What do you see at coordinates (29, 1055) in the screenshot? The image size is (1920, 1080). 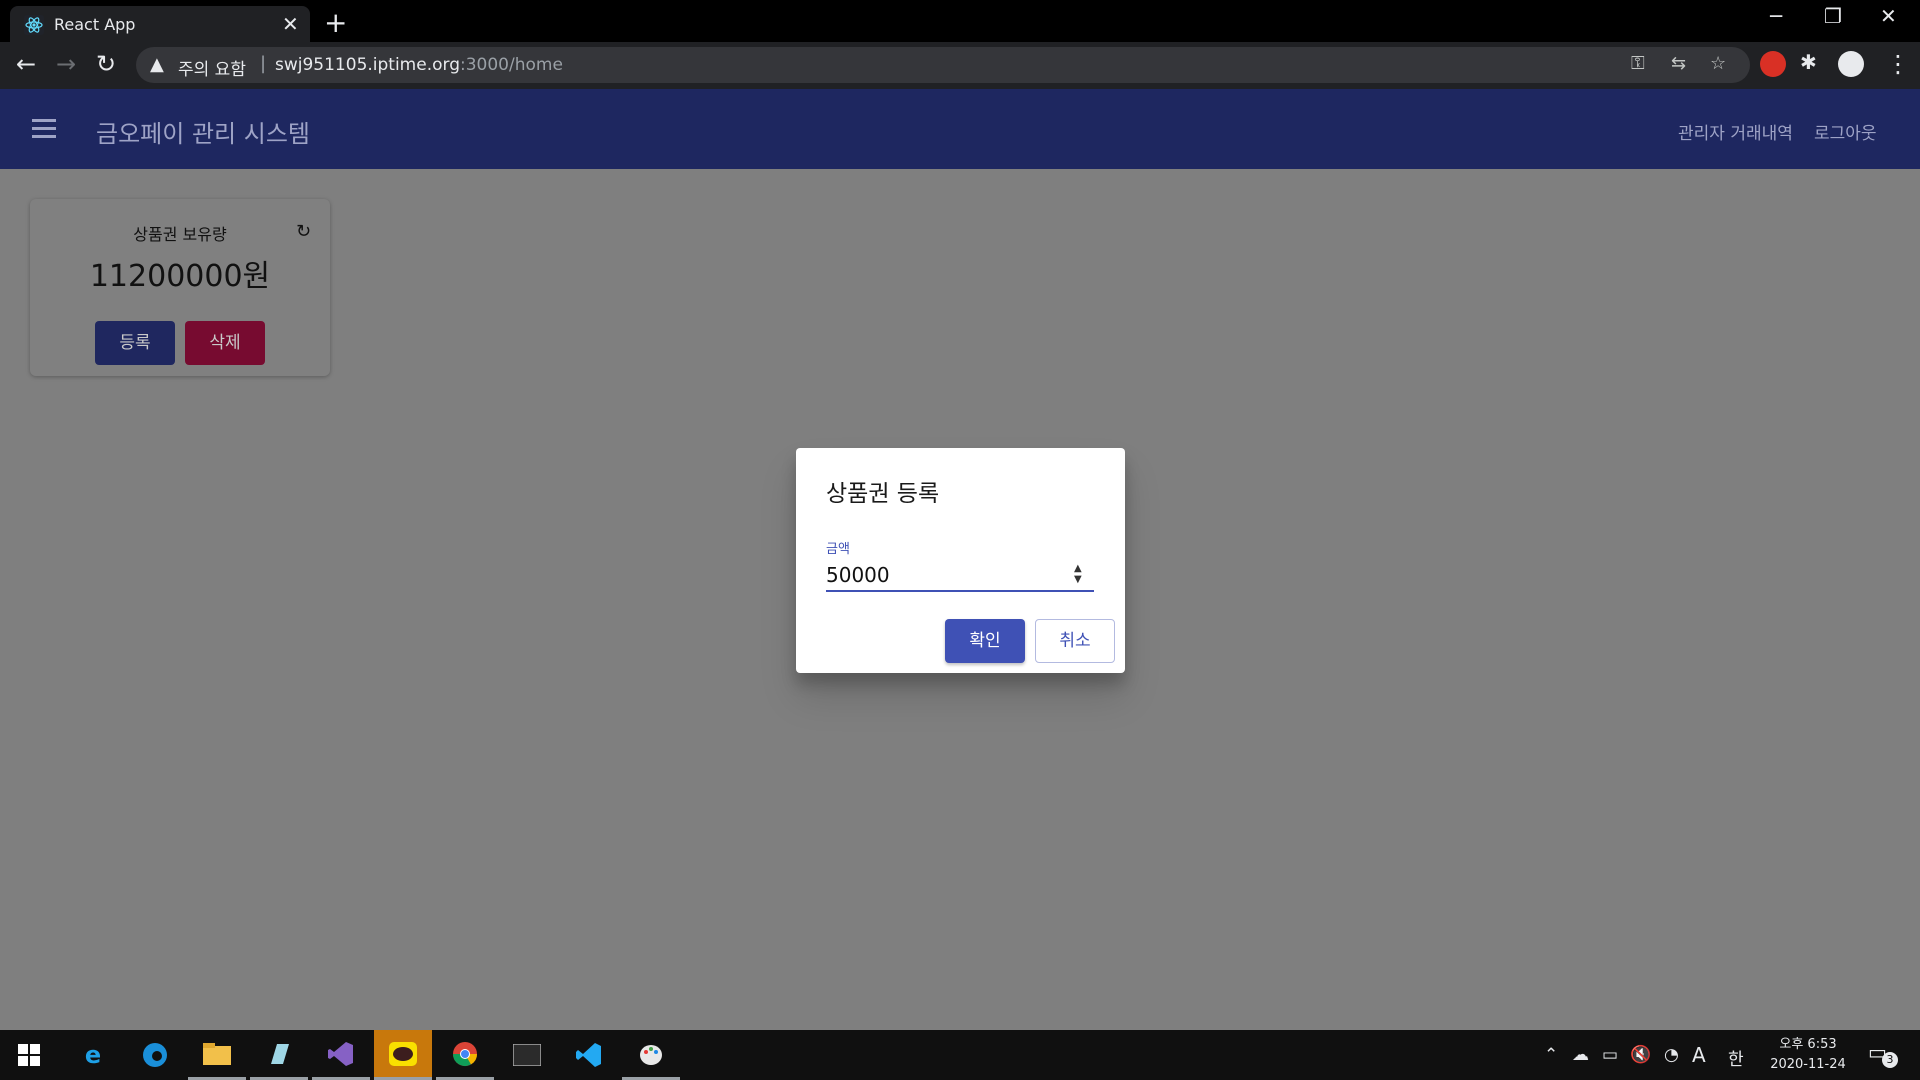 I see `windows-start-icon` at bounding box center [29, 1055].